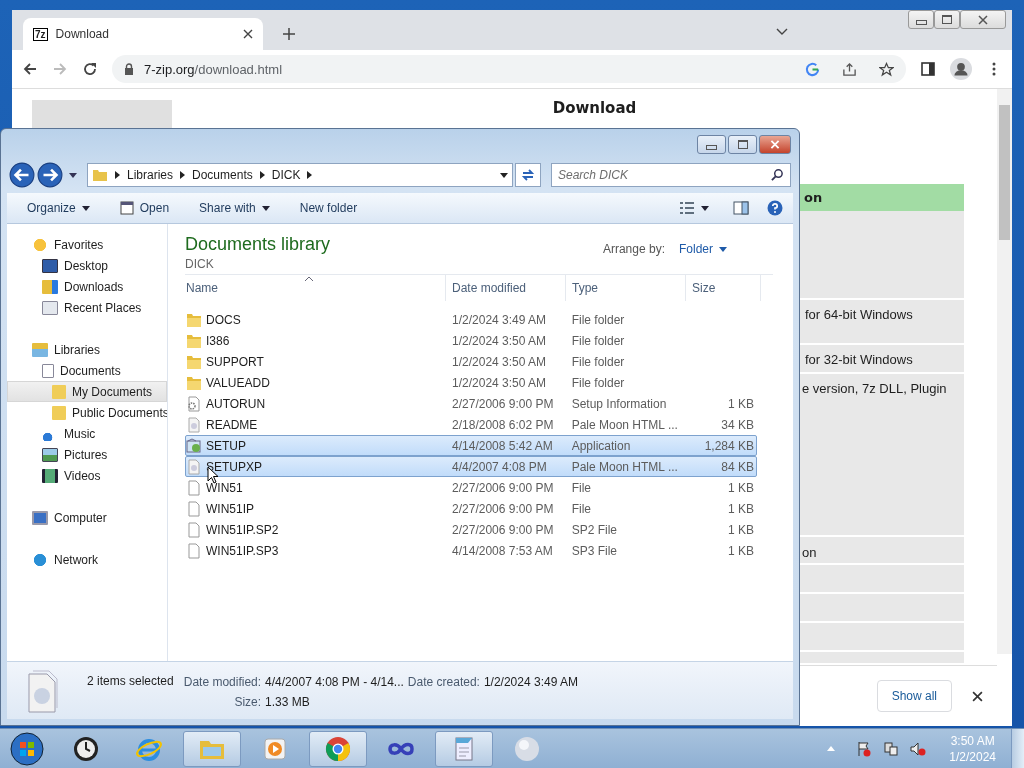 This screenshot has height=768, width=1024. What do you see at coordinates (737, 424) in the screenshot?
I see `size-cell: 34 KB` at bounding box center [737, 424].